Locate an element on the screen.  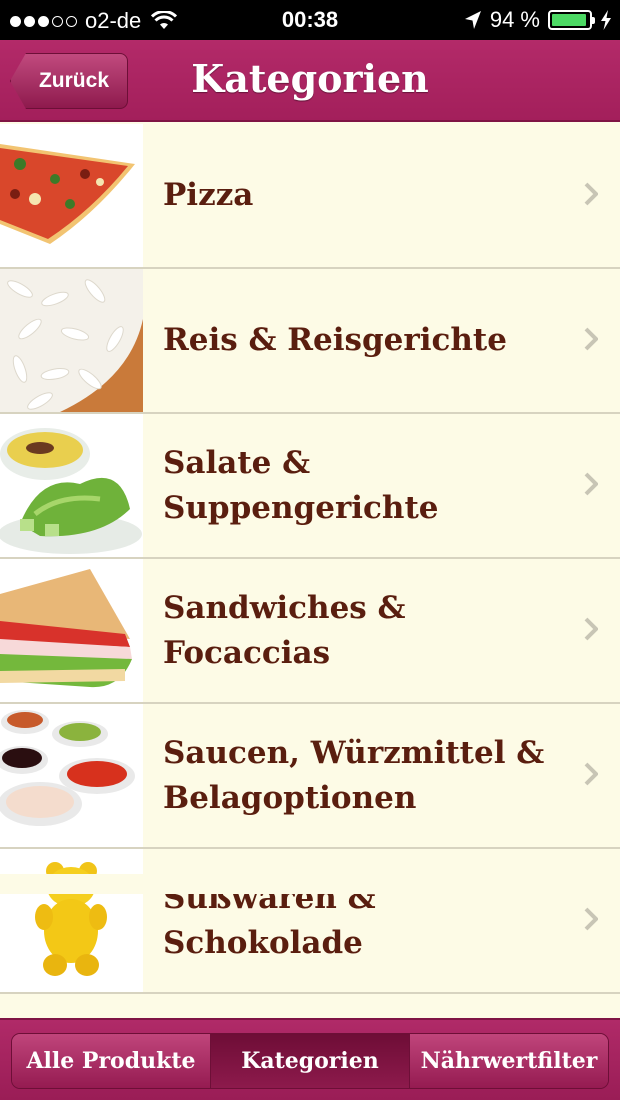
salad-soup-image is located at coordinates (71, 485).